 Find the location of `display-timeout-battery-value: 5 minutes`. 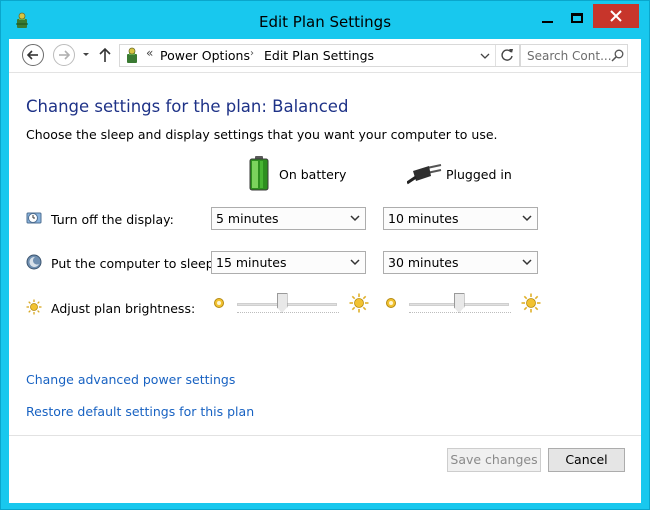

display-timeout-battery-value: 5 minutes is located at coordinates (247, 218).